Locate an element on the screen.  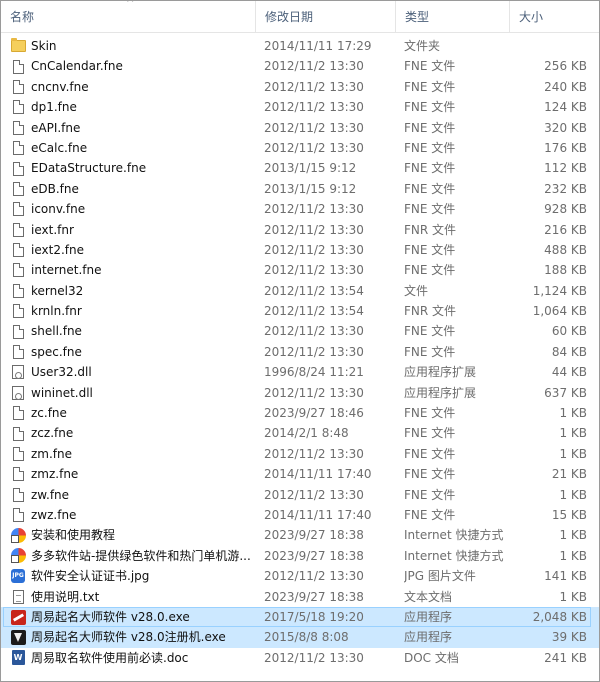
column-header-type: 类型 is located at coordinates (452, 17).